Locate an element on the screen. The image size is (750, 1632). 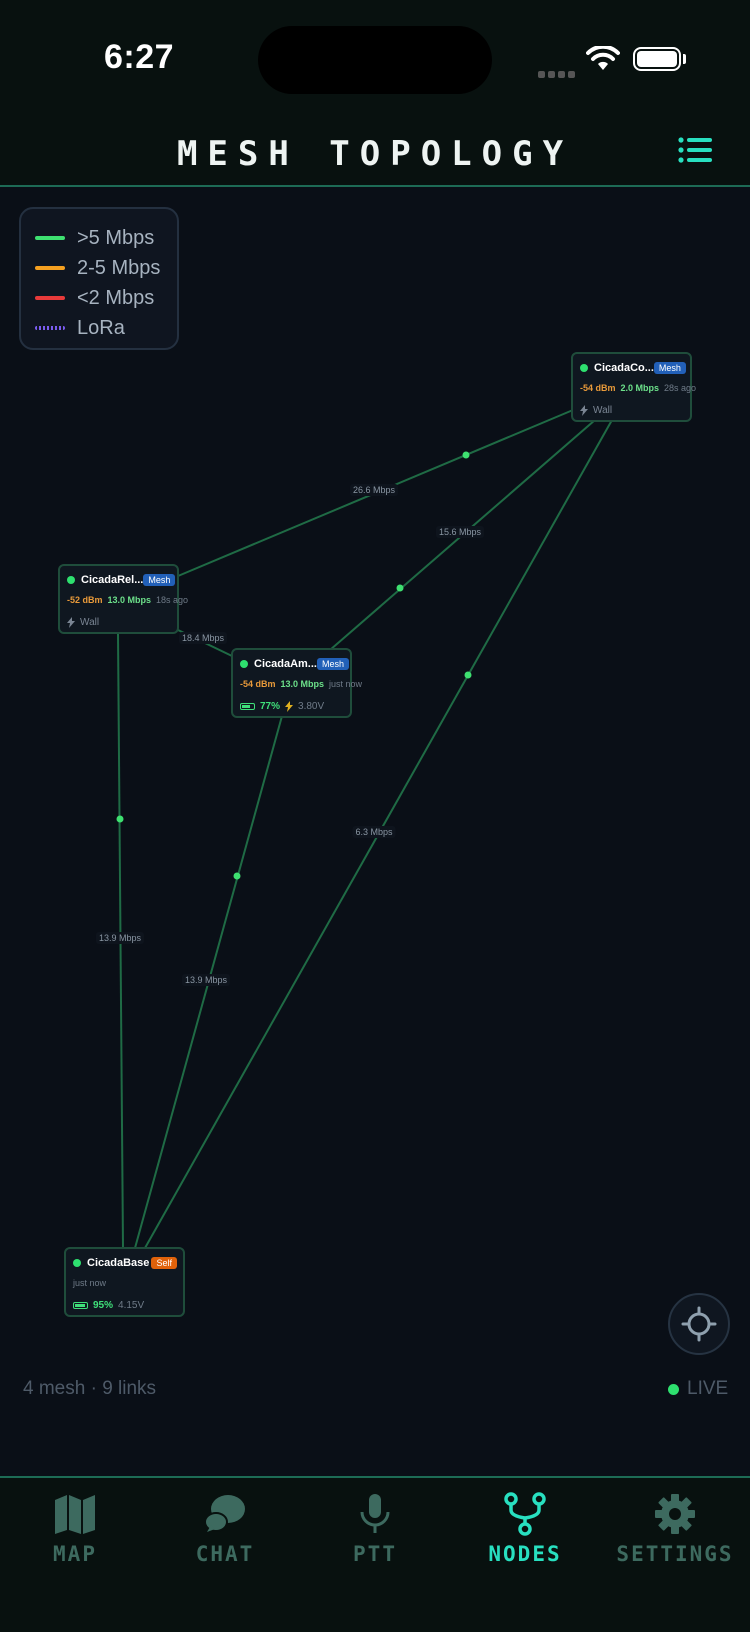
battery-percent: 95% is located at coordinates (103, 1305).